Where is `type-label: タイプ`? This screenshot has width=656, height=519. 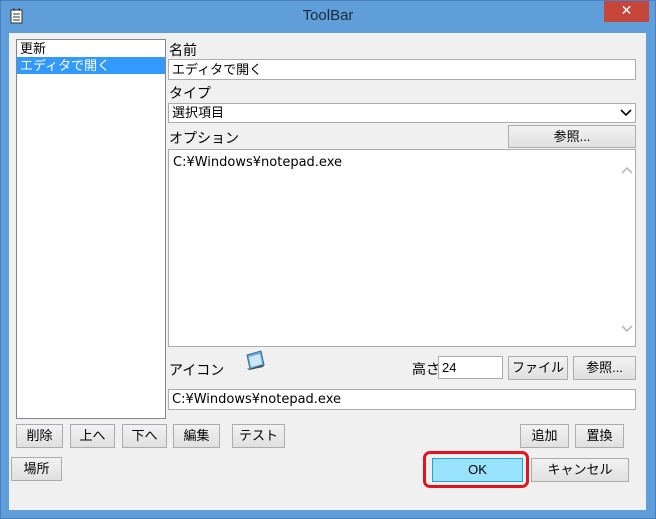 type-label: タイプ is located at coordinates (190, 93).